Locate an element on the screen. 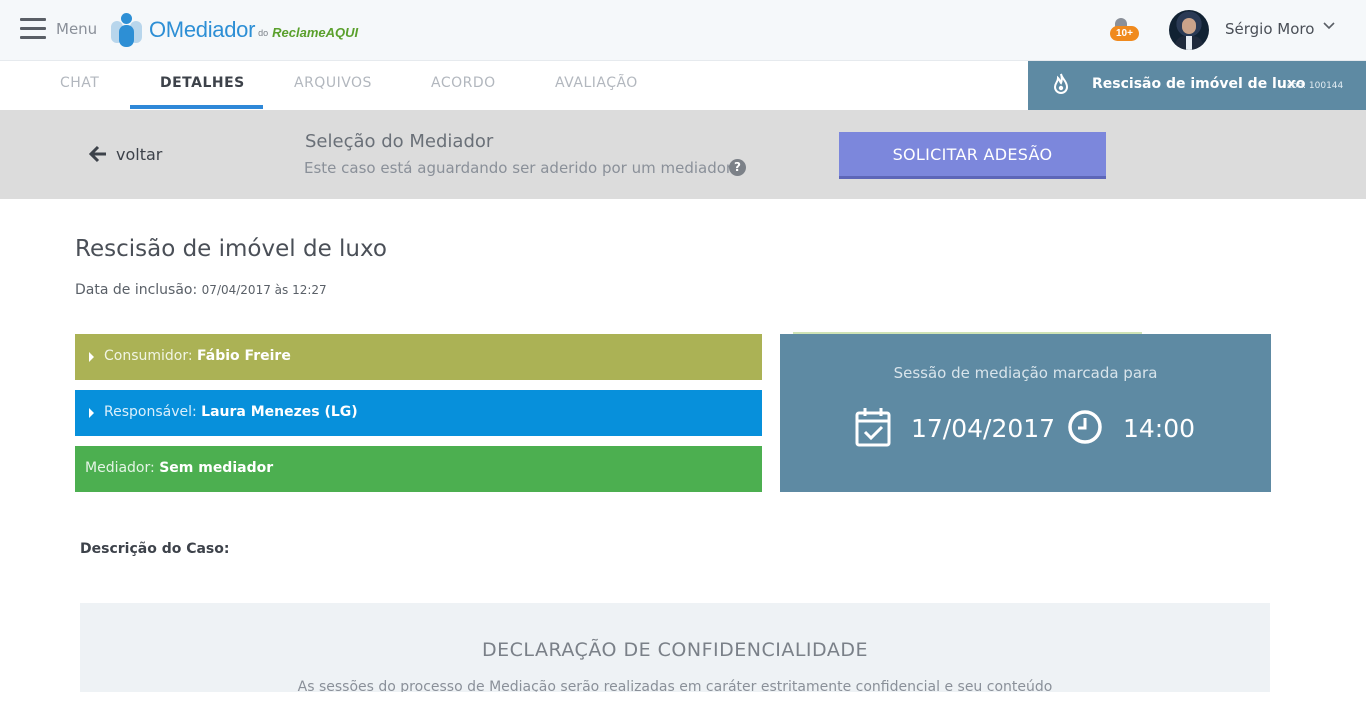 This screenshot has height=702, width=1366. page-title: Rescisão de imóvel de luxo is located at coordinates (231, 249).